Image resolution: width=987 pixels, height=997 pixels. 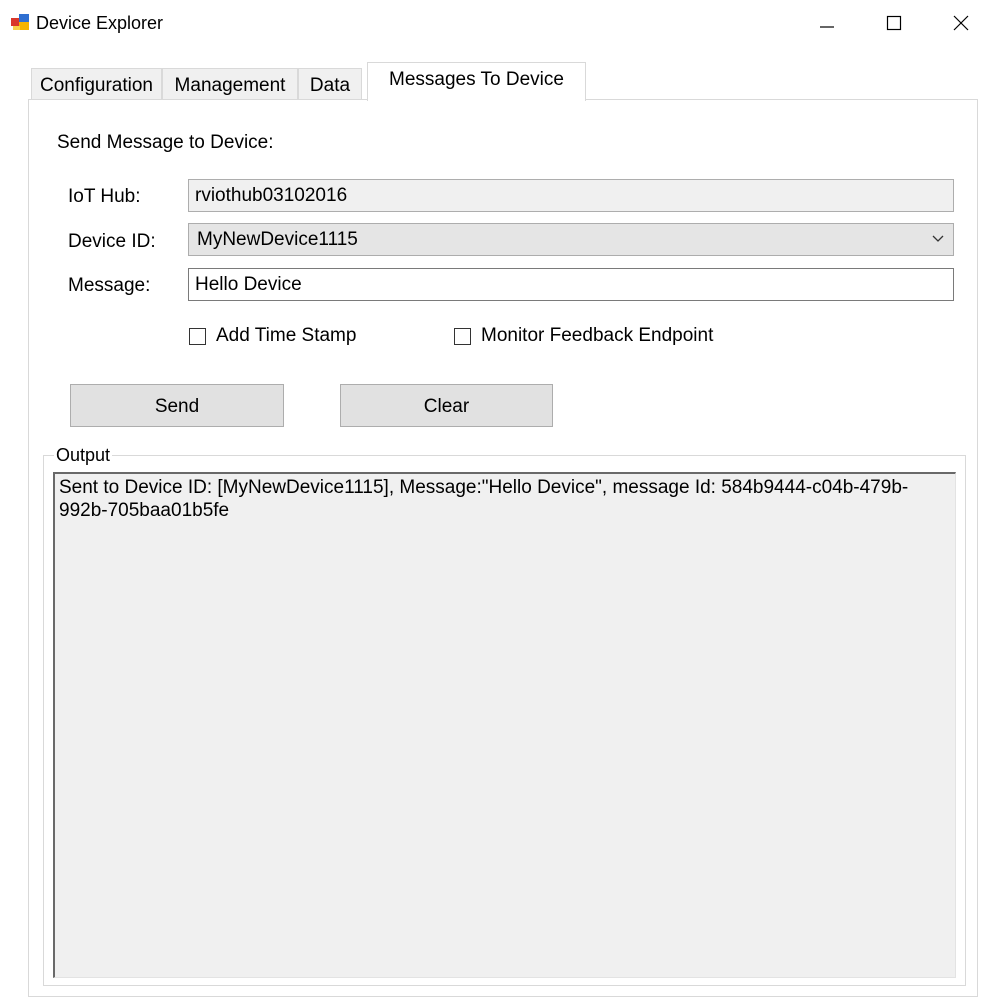 What do you see at coordinates (109, 285) in the screenshot?
I see `message-label: Message:` at bounding box center [109, 285].